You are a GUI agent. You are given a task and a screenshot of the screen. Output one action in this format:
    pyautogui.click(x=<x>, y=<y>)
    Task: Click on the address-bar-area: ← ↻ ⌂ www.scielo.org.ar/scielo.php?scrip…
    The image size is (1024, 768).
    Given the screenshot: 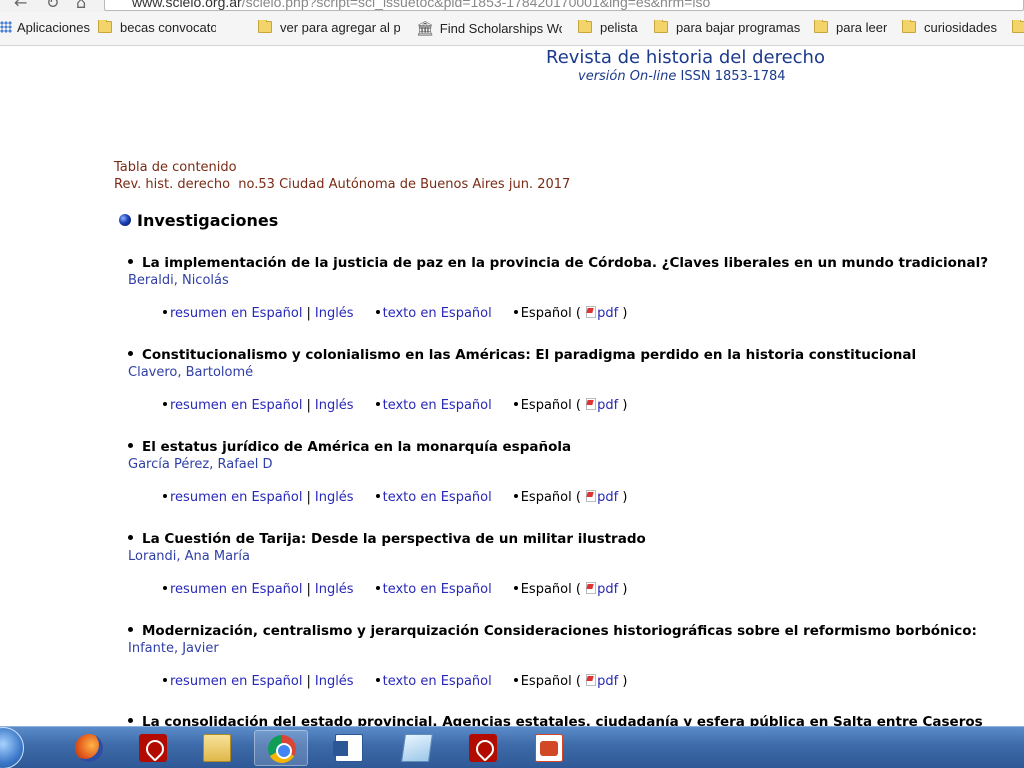 What is the action you would take?
    pyautogui.click(x=512, y=6)
    